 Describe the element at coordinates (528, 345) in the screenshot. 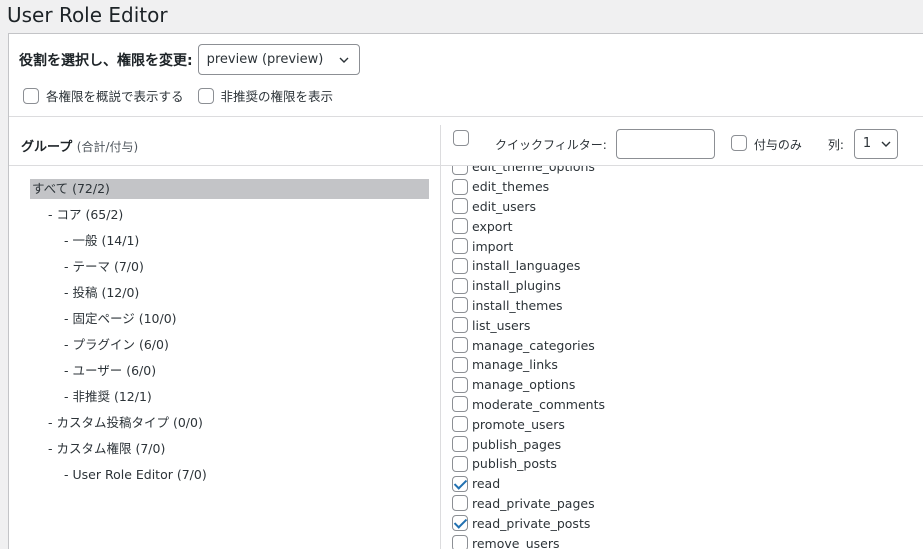

I see `capability-item: manage_categories` at that location.